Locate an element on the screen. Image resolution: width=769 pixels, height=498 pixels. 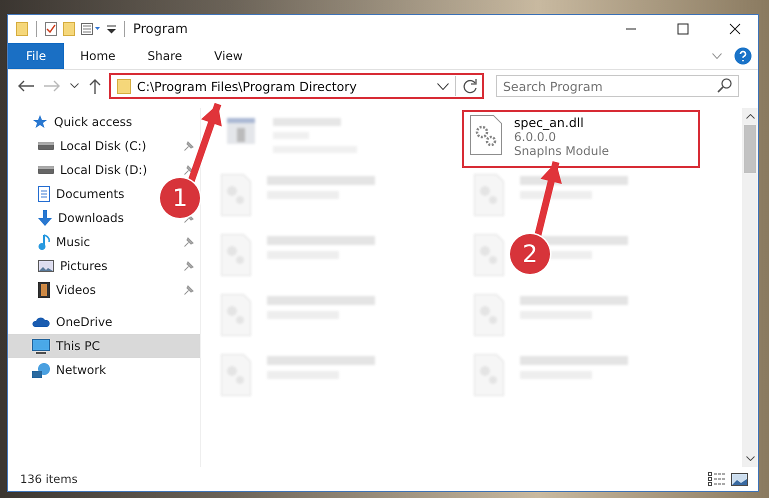
film-strip-icon is located at coordinates (44, 290).